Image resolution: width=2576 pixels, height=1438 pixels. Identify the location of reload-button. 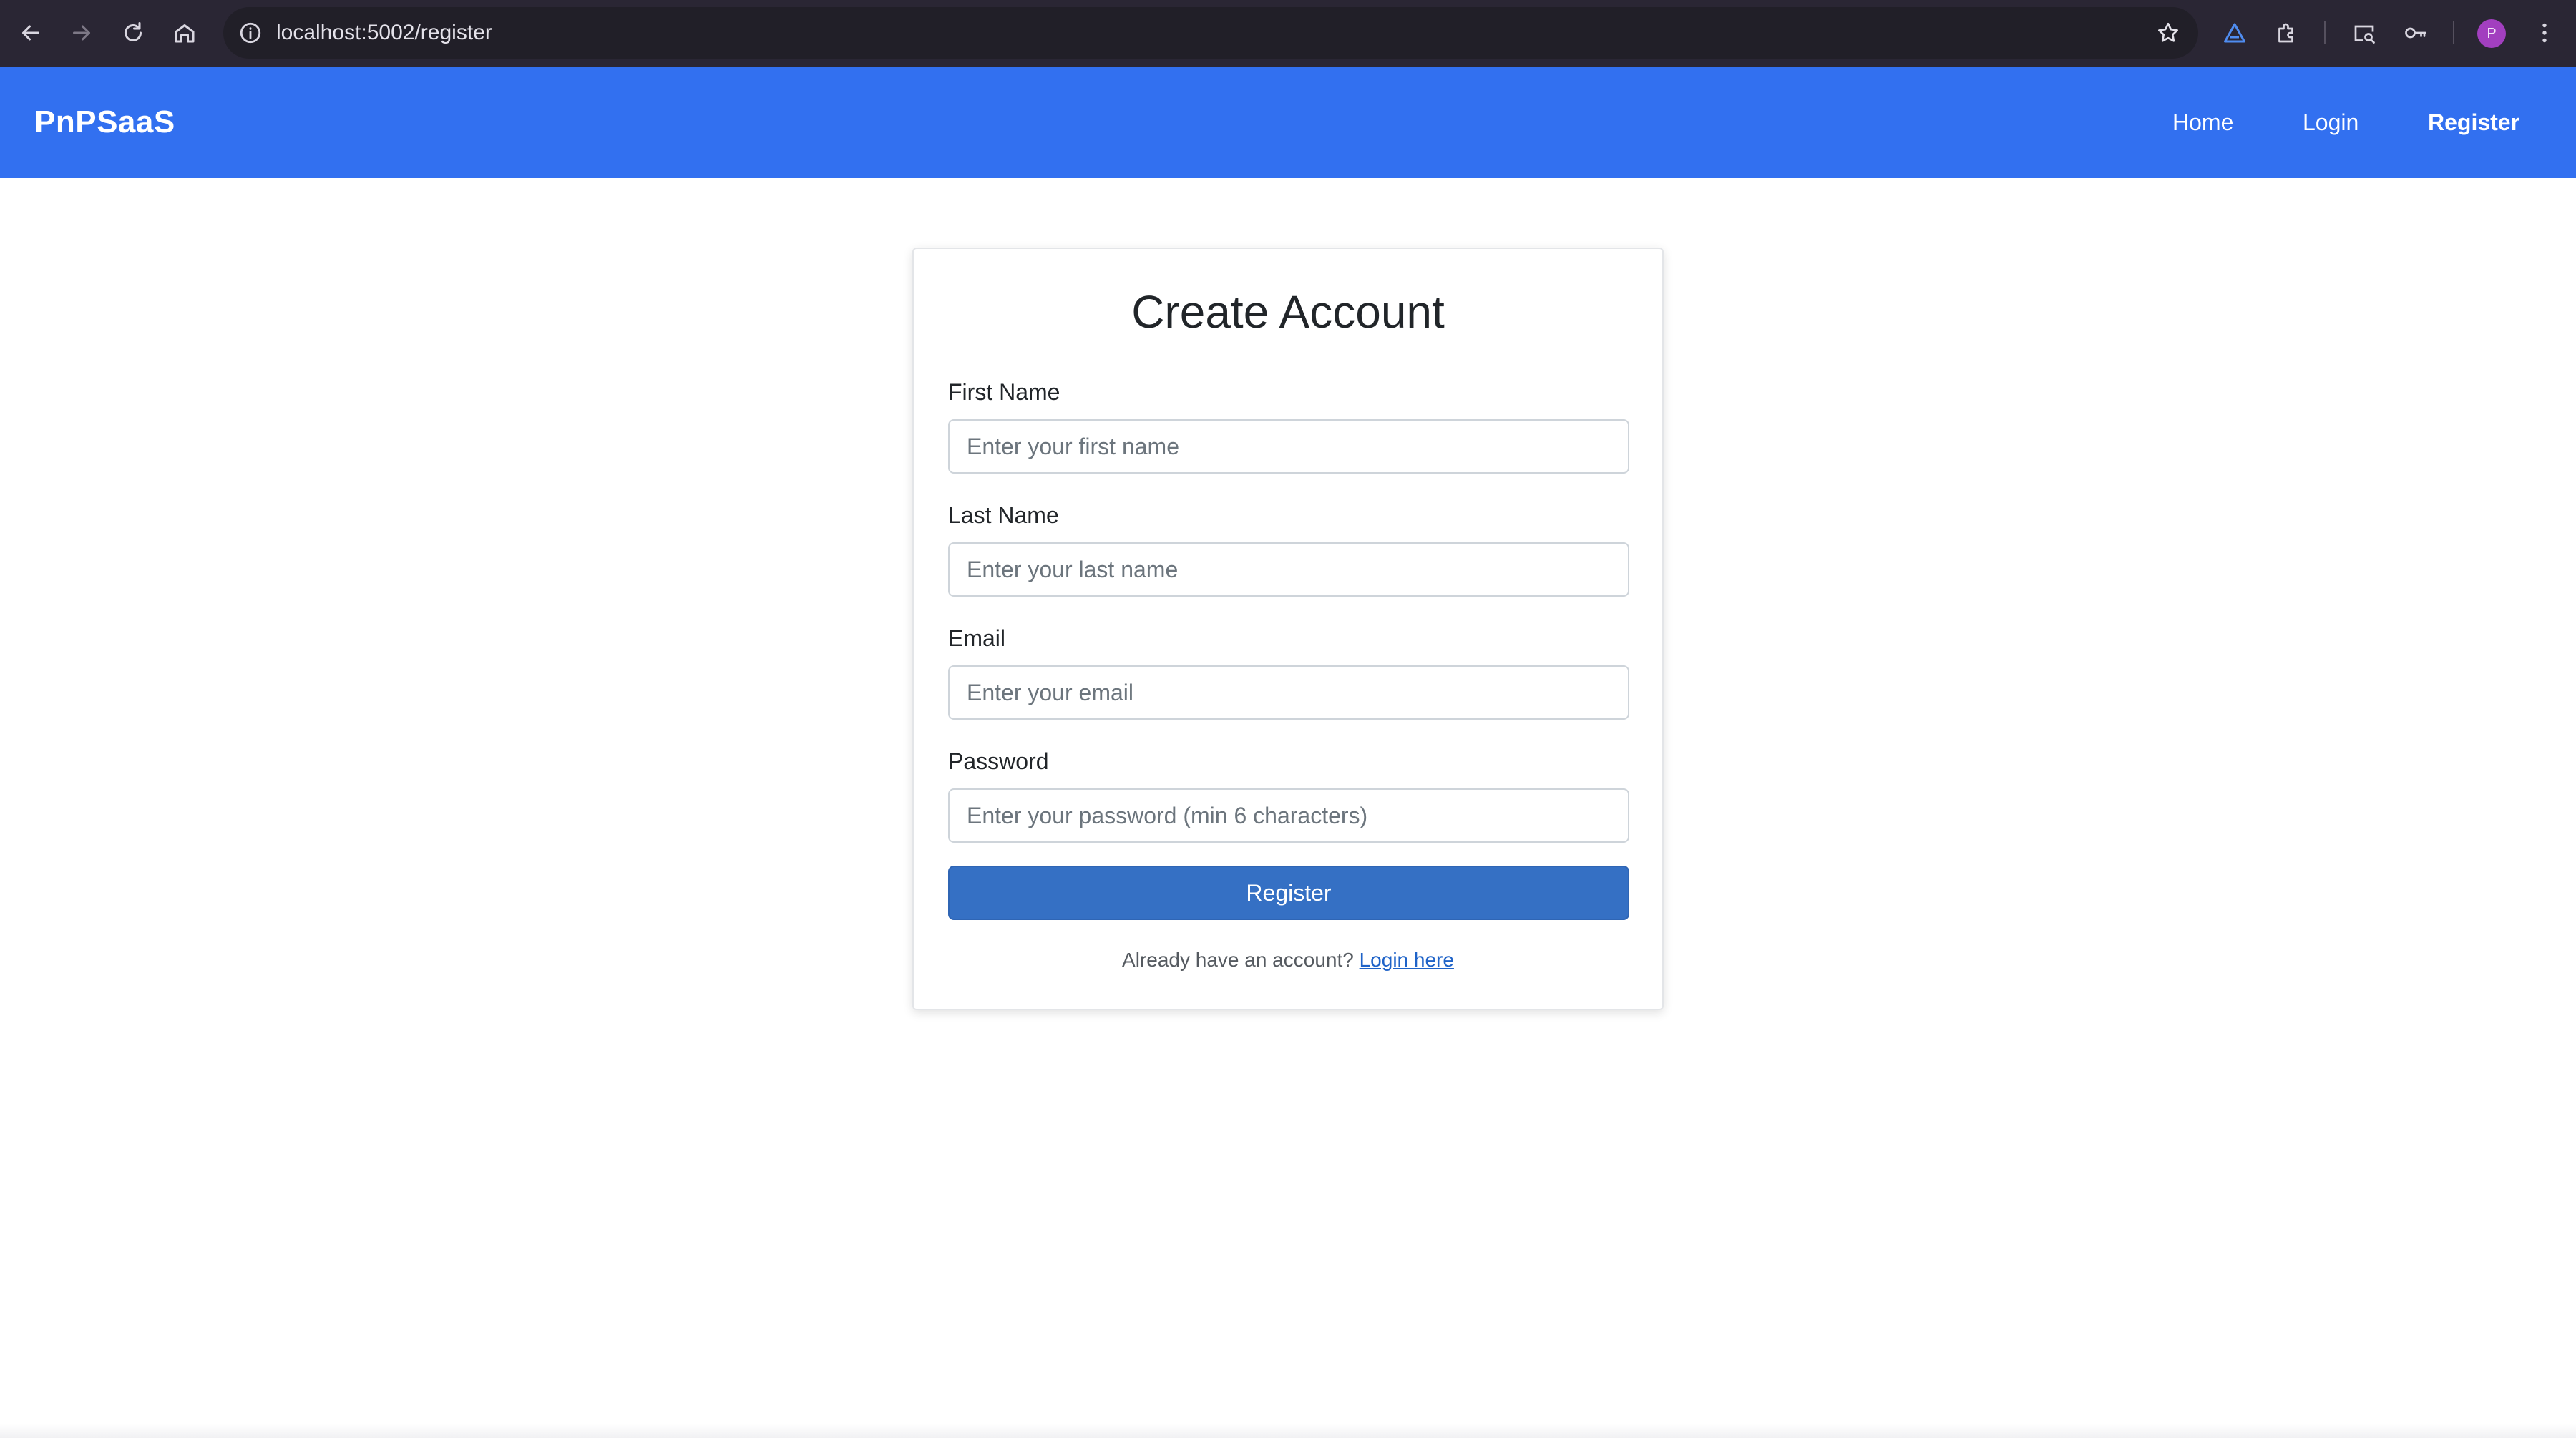
(133, 33).